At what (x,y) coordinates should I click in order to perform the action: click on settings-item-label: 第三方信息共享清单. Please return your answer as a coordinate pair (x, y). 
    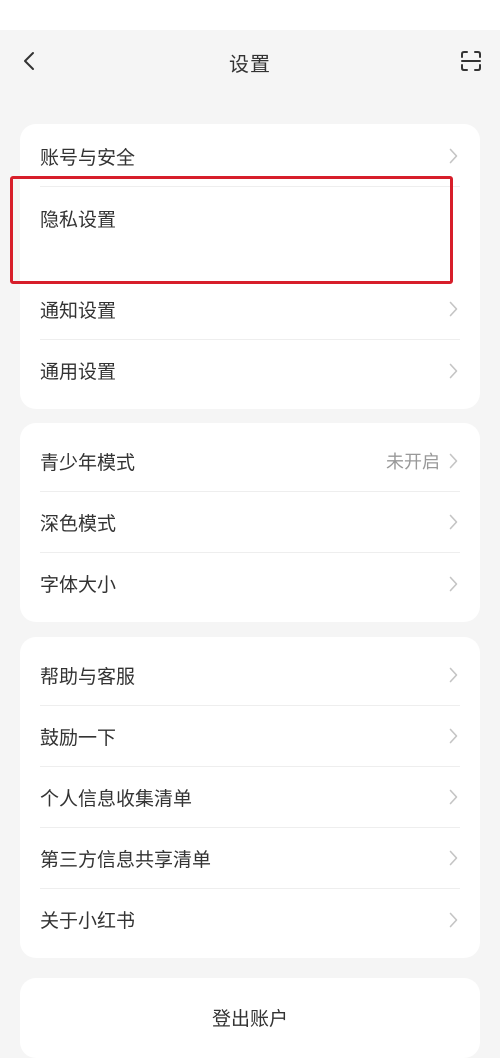
    Looking at the image, I should click on (126, 859).